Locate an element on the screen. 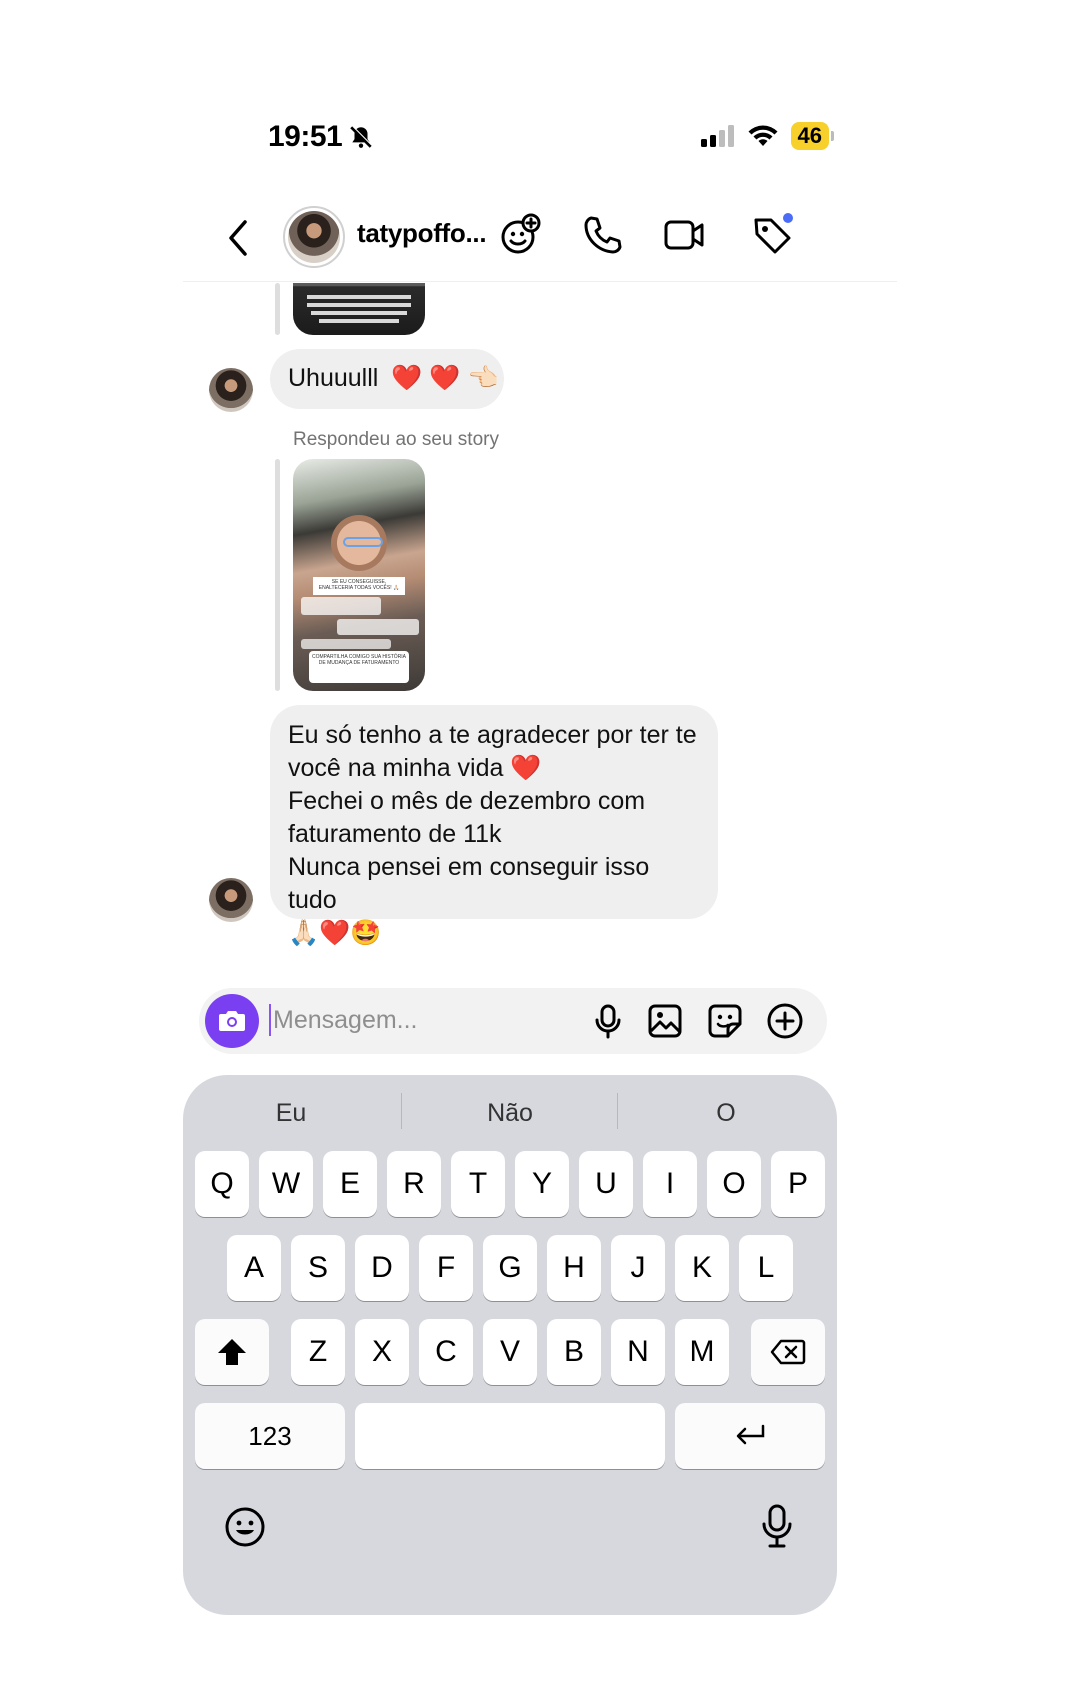  key-p: P is located at coordinates (798, 1184).